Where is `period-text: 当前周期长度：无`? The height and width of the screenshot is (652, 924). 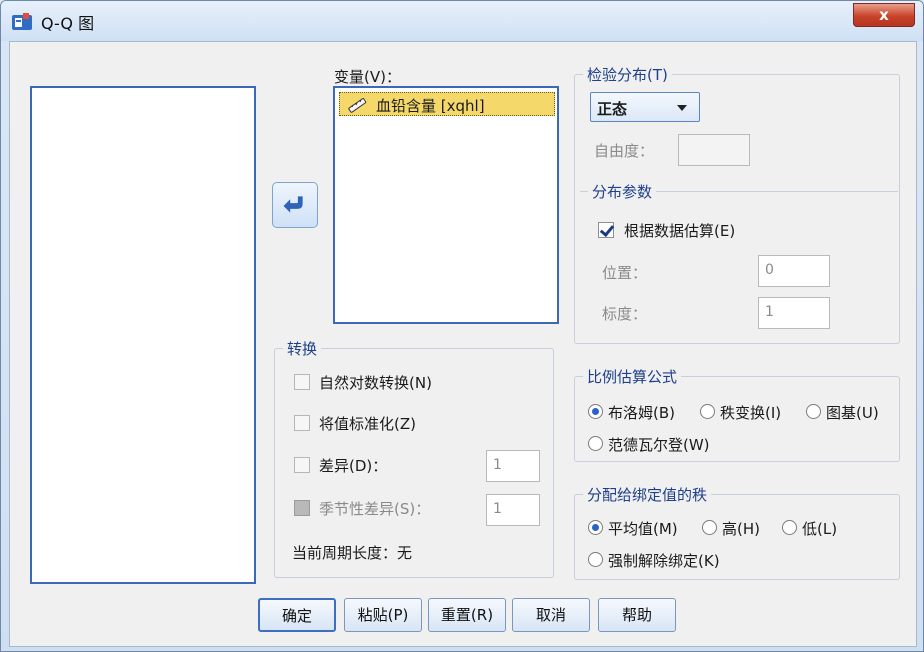 period-text: 当前周期长度：无 is located at coordinates (352, 553).